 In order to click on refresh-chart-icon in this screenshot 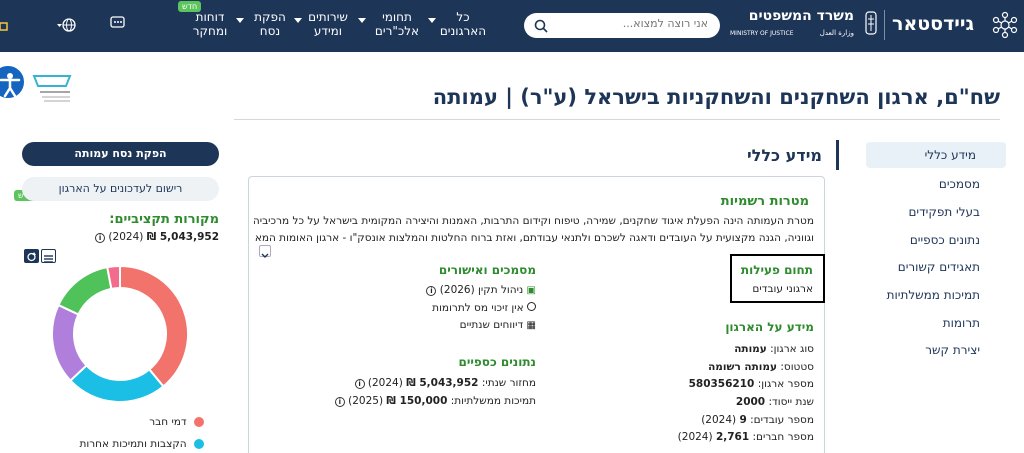, I will do `click(31, 256)`.